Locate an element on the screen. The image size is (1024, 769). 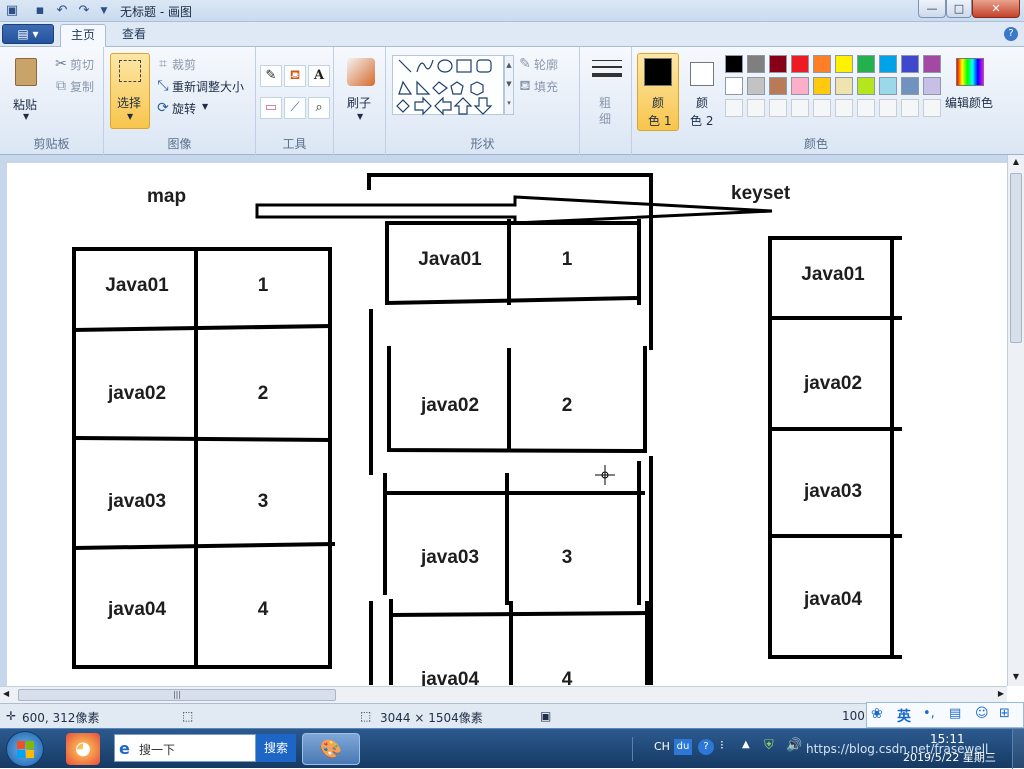
size-button: 粗 细 is located at coordinates (606, 91).